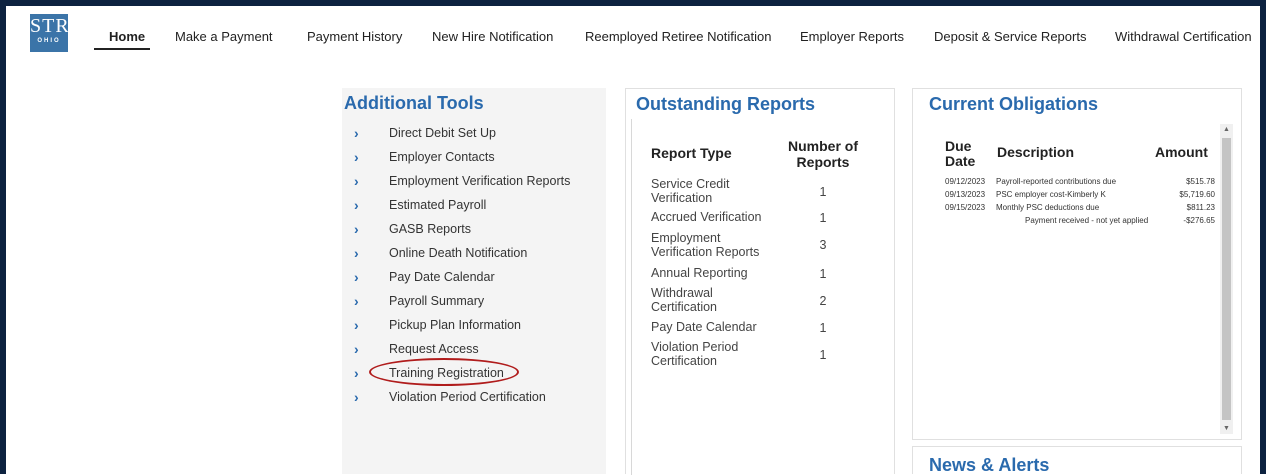  What do you see at coordinates (1226, 428) in the screenshot?
I see `scroll-down-arrow-icon: ▼` at bounding box center [1226, 428].